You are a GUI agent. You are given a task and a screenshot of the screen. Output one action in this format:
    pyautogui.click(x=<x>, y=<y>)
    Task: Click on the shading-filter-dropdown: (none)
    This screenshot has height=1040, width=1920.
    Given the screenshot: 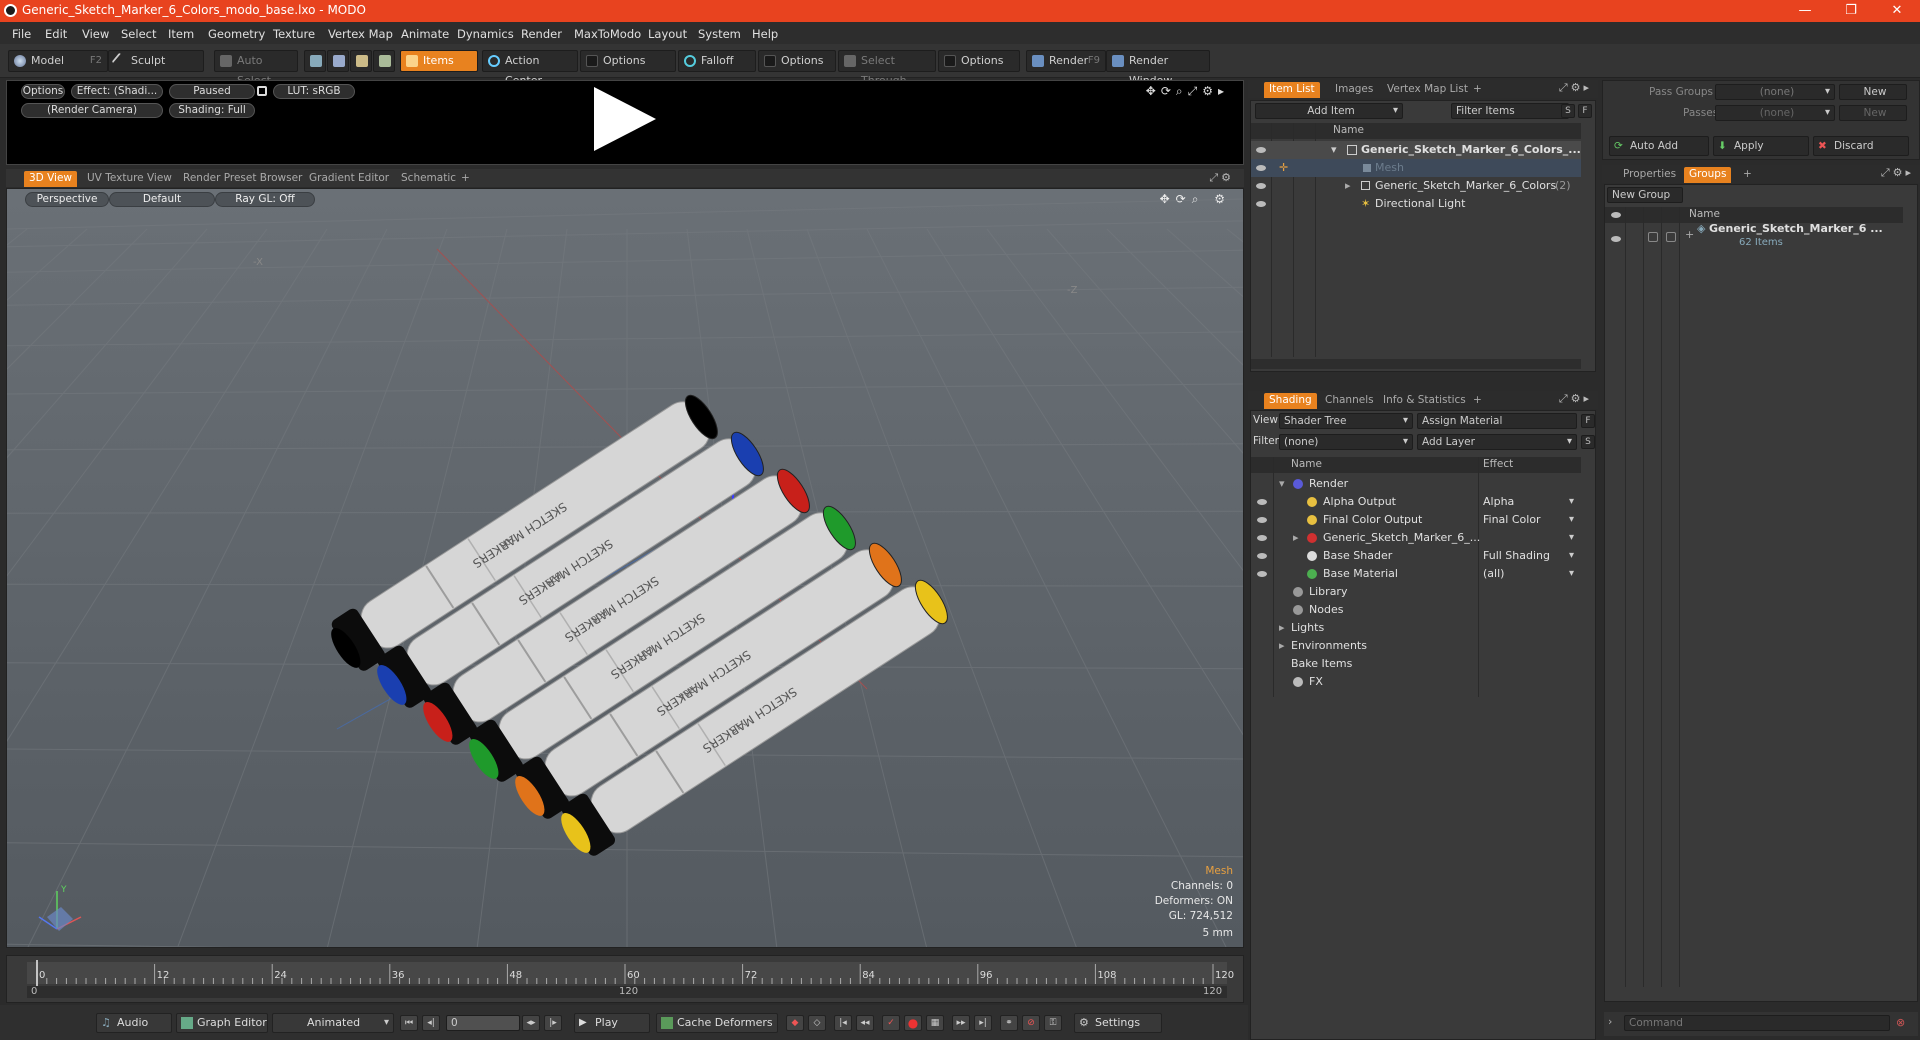 What is the action you would take?
    pyautogui.click(x=1346, y=442)
    